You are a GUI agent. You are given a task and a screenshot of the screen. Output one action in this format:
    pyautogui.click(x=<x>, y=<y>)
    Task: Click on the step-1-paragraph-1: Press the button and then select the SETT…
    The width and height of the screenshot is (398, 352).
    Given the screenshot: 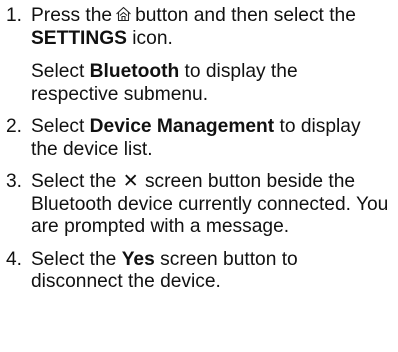 What is the action you would take?
    pyautogui.click(x=210, y=27)
    